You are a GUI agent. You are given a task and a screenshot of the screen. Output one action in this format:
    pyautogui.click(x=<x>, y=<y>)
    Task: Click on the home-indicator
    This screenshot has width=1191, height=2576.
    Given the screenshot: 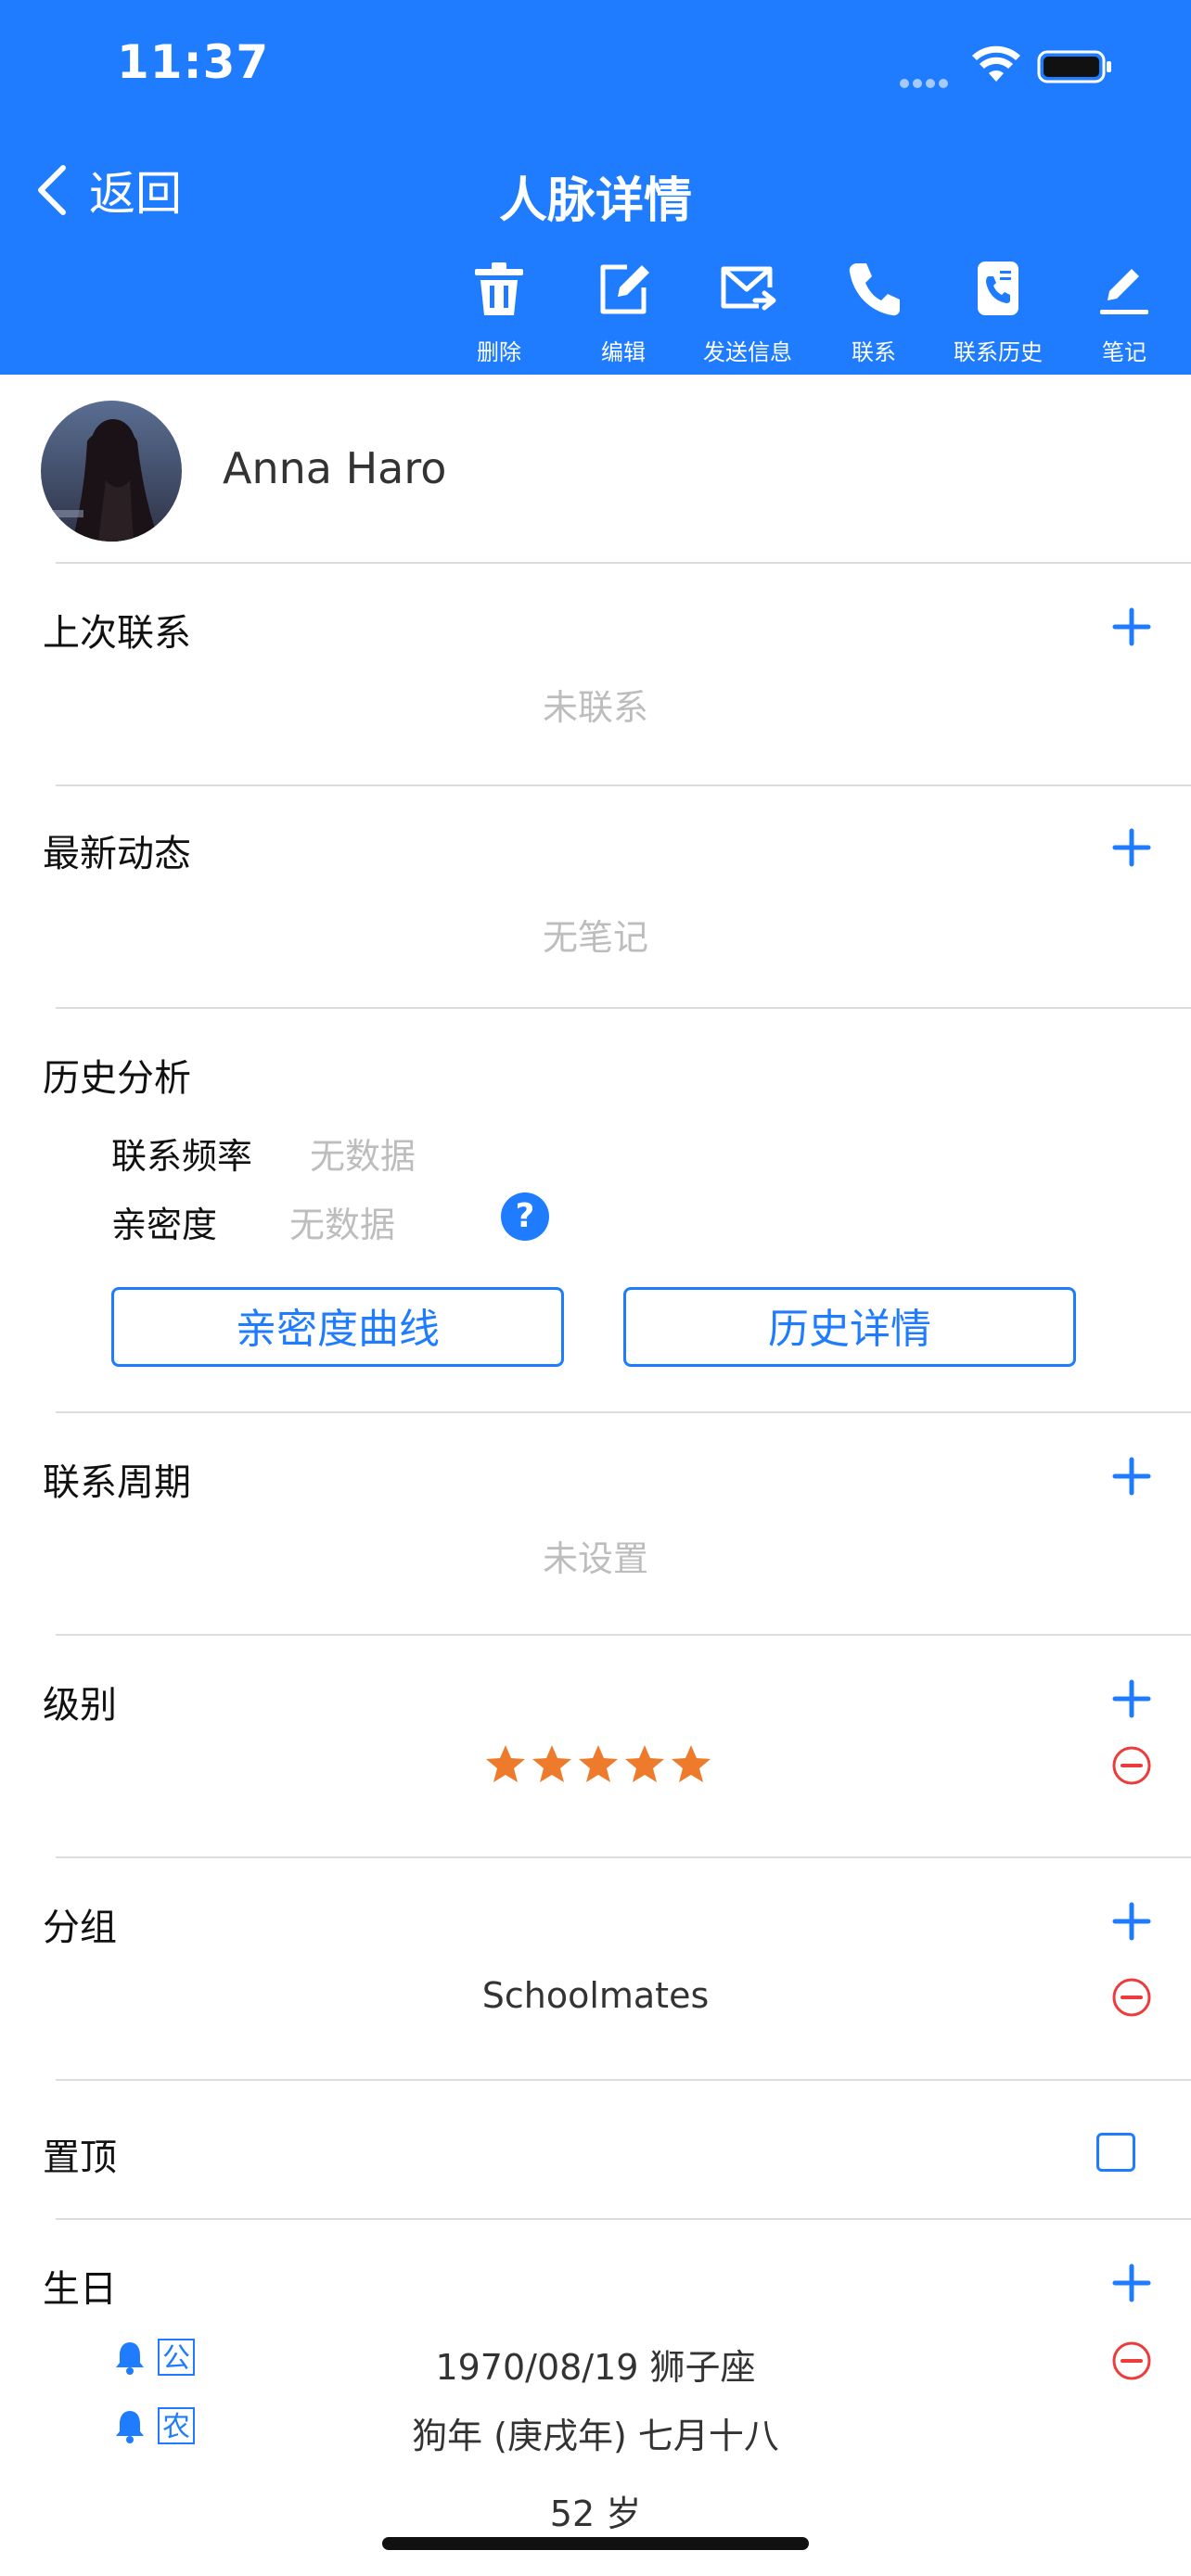 What is the action you would take?
    pyautogui.click(x=595, y=2543)
    